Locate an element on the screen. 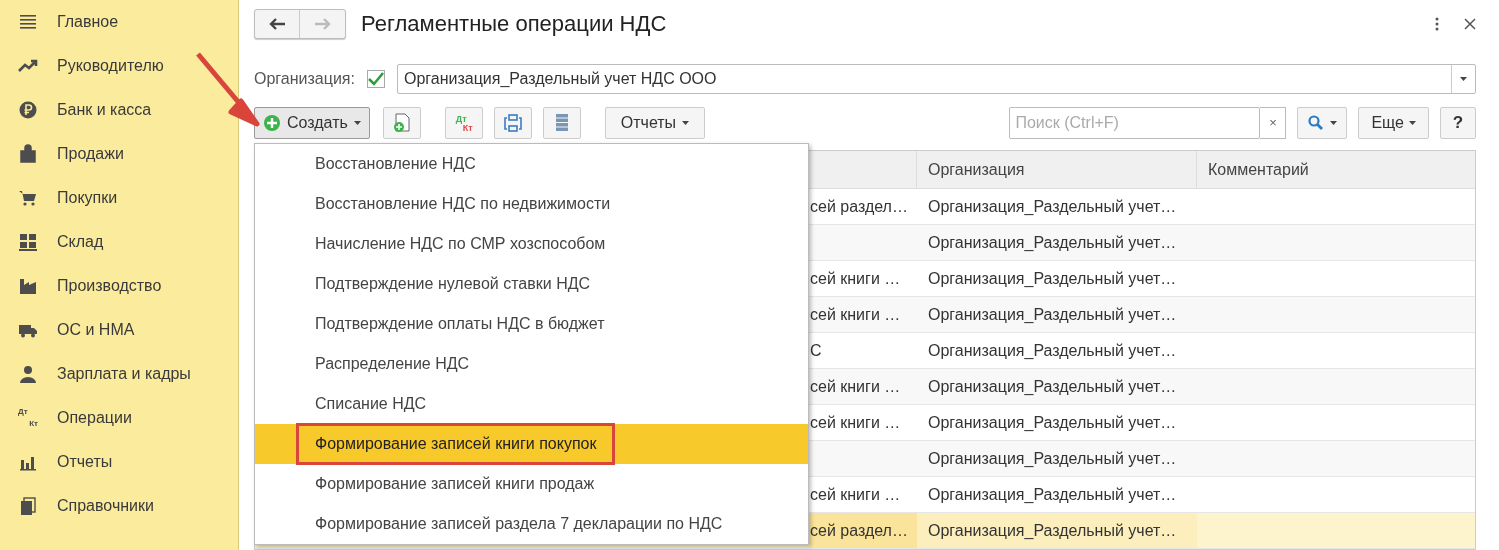  sidebar-item: ОС и НМА is located at coordinates (70, 329).